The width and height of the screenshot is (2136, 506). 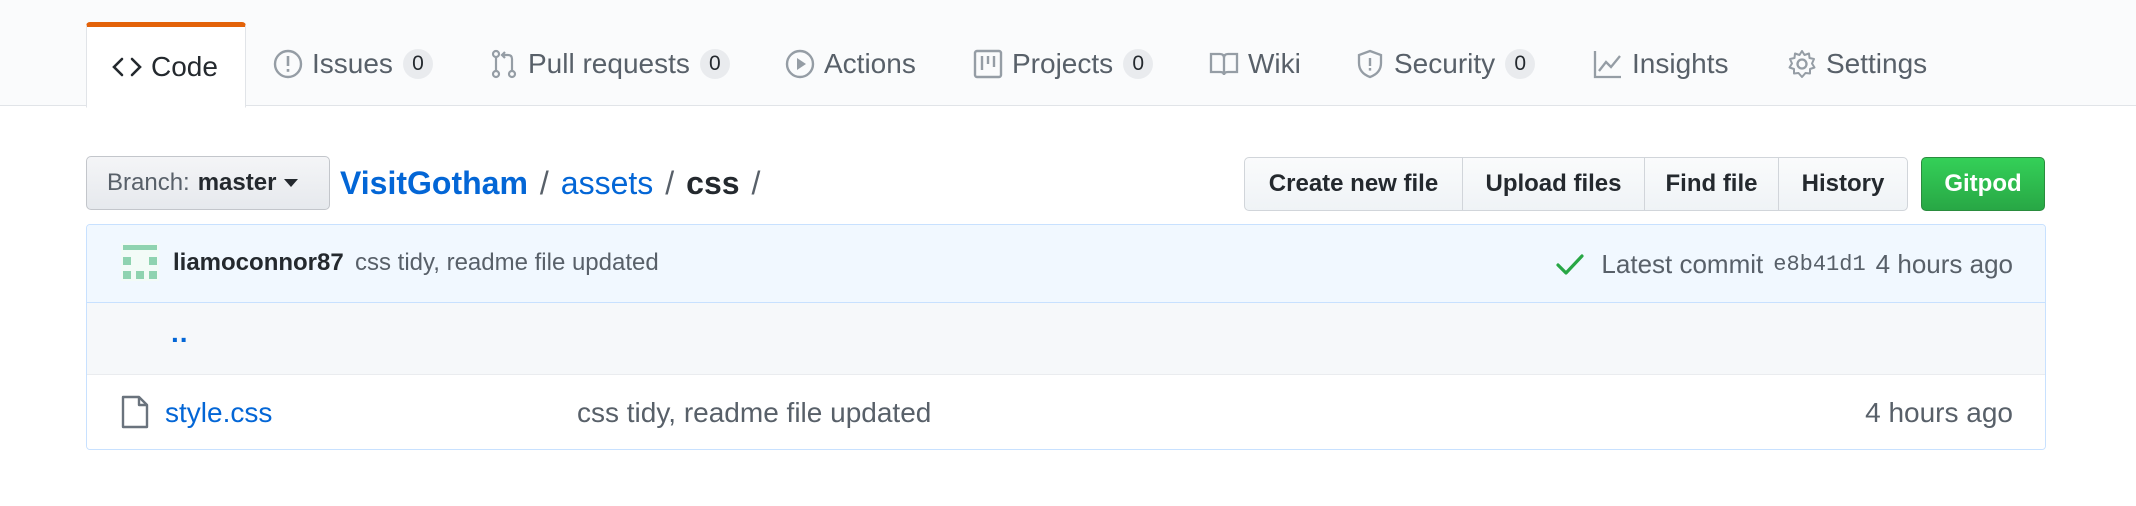 What do you see at coordinates (1224, 64) in the screenshot?
I see `book-icon` at bounding box center [1224, 64].